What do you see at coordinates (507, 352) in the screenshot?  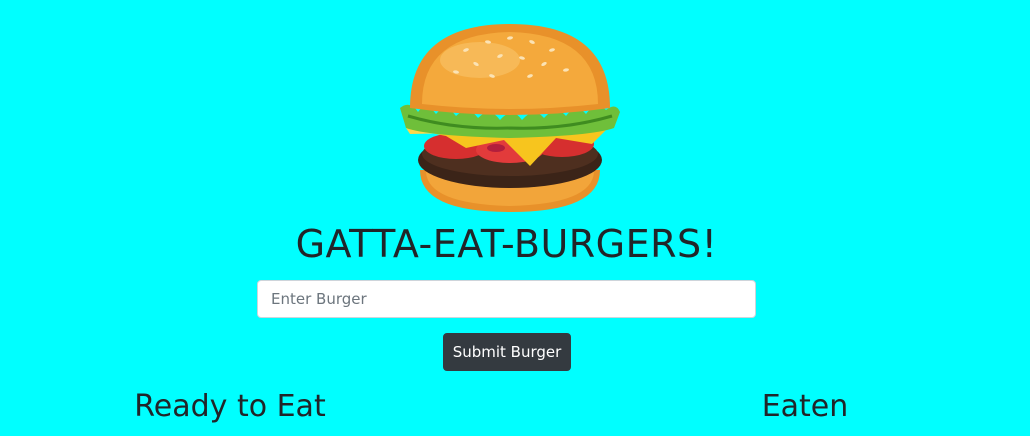 I see `submit-burger-button: Submit Burger` at bounding box center [507, 352].